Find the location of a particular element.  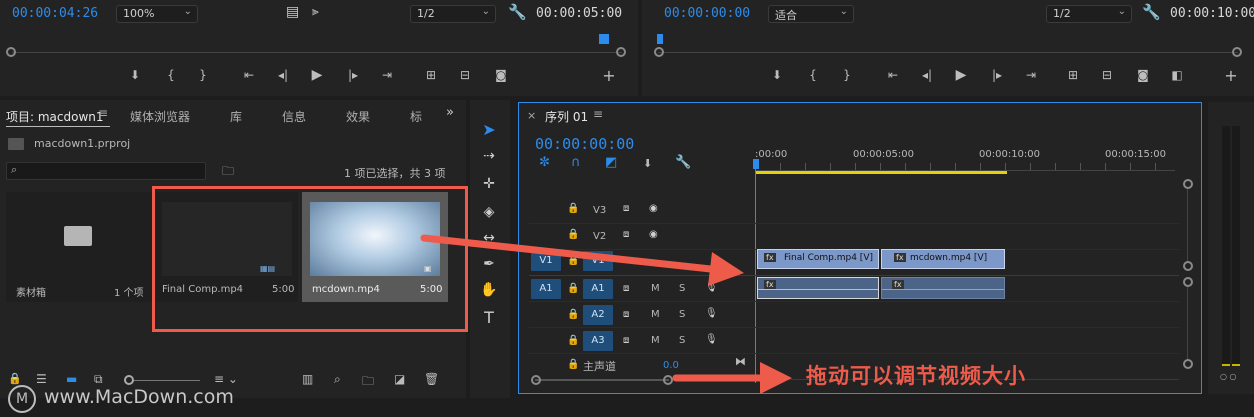

program-playhead-marker is located at coordinates (660, 39).